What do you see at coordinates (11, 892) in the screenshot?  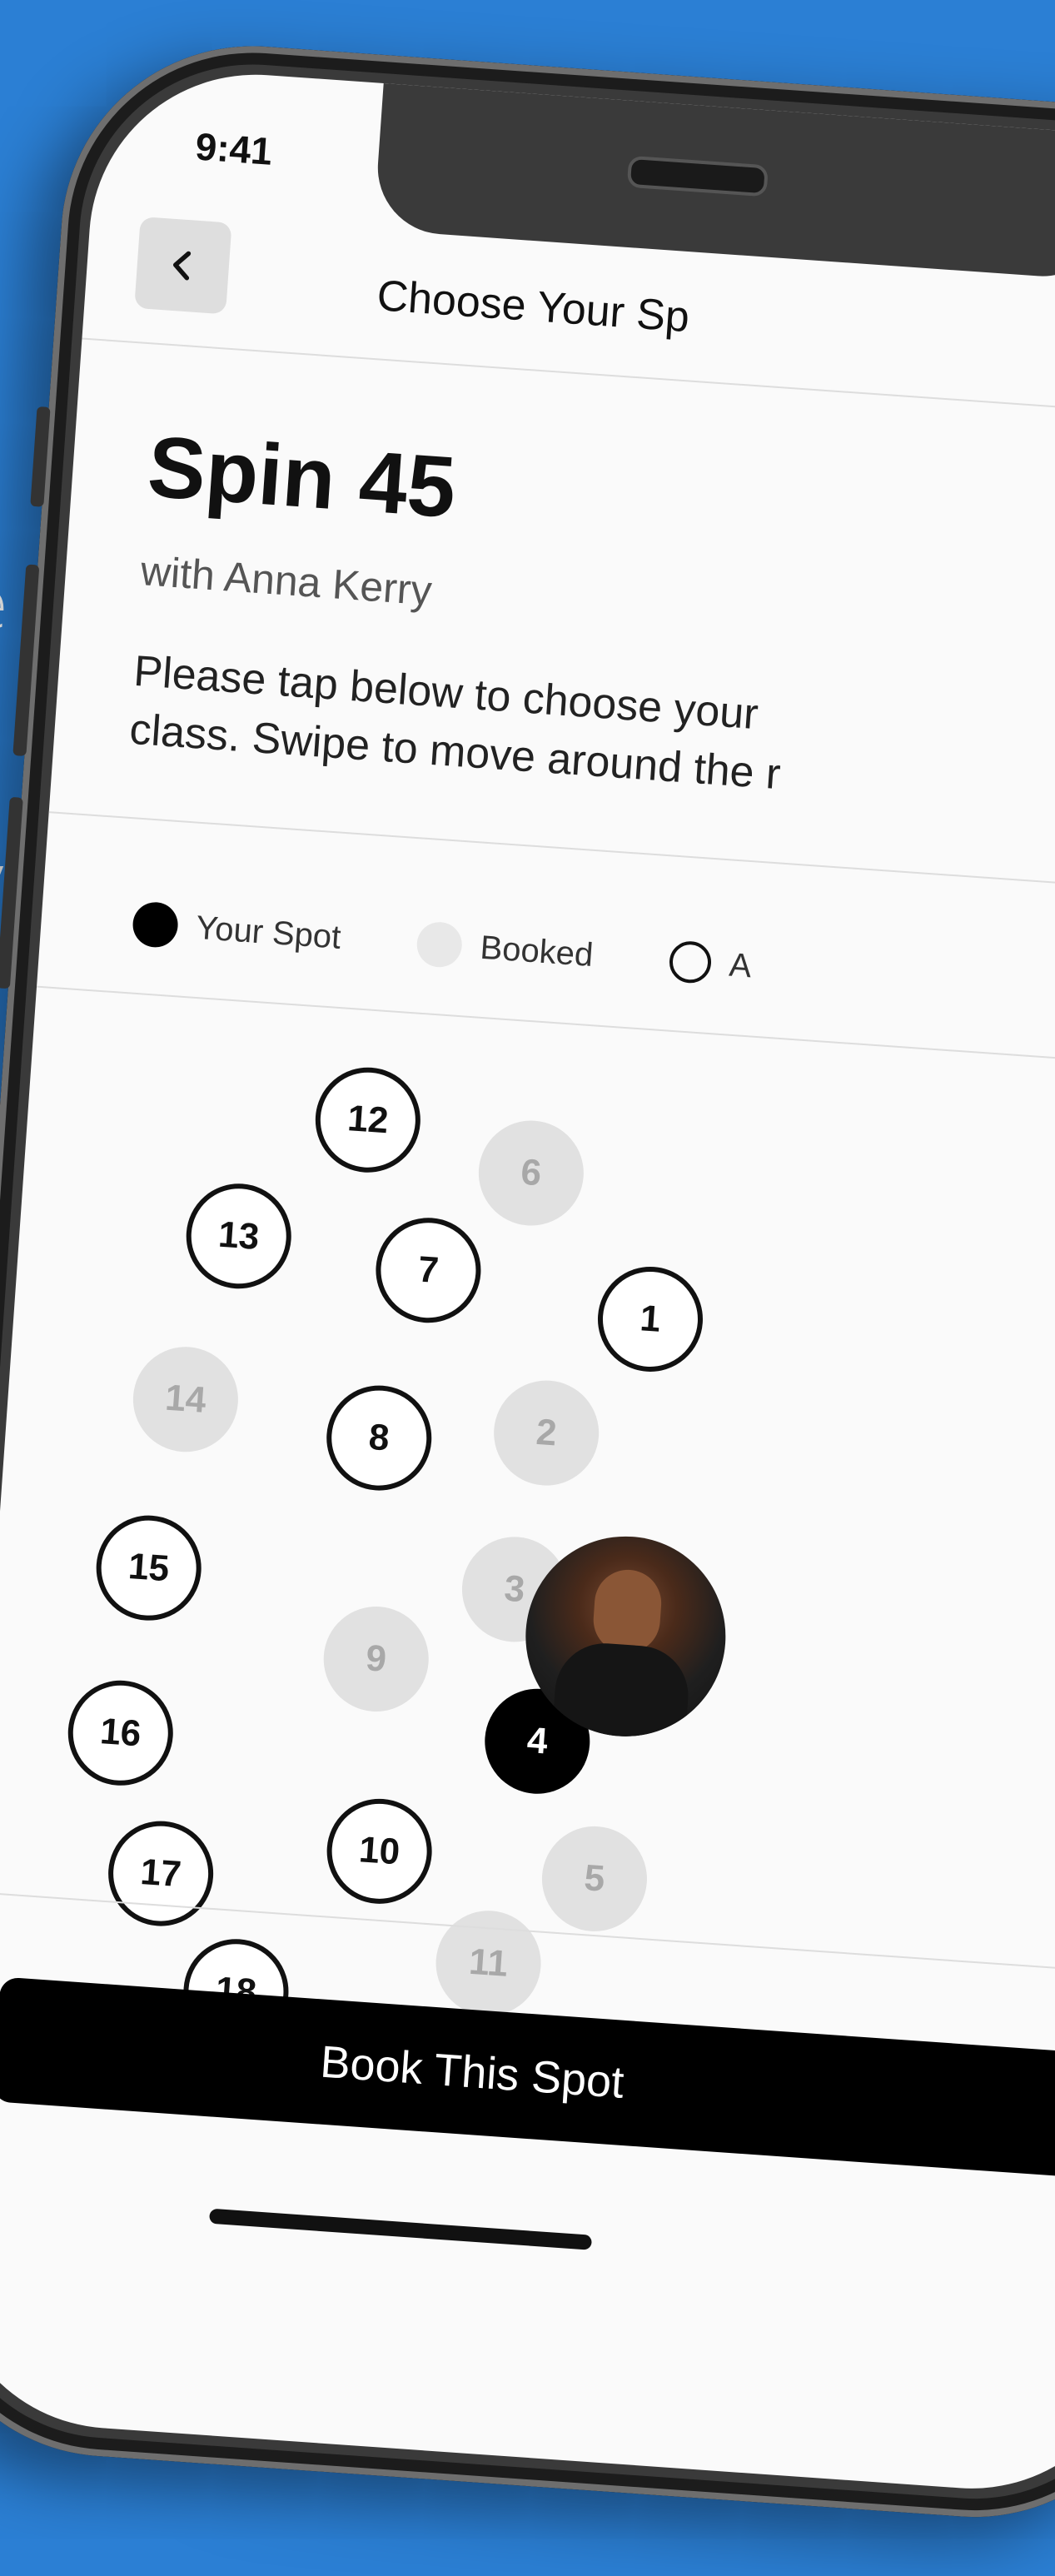 I see `volume-down-button` at bounding box center [11, 892].